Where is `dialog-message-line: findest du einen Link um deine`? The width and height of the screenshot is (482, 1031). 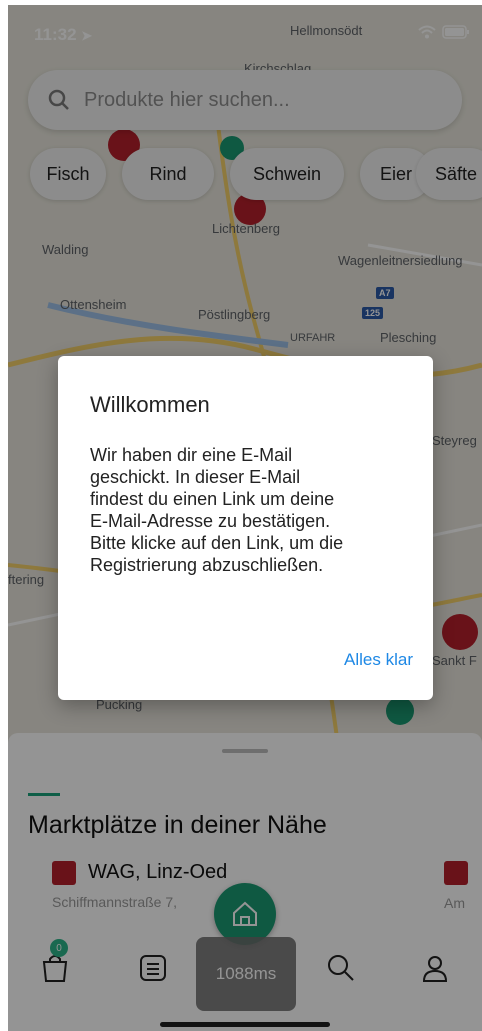
dialog-message-line: findest du einen Link um deine is located at coordinates (212, 499).